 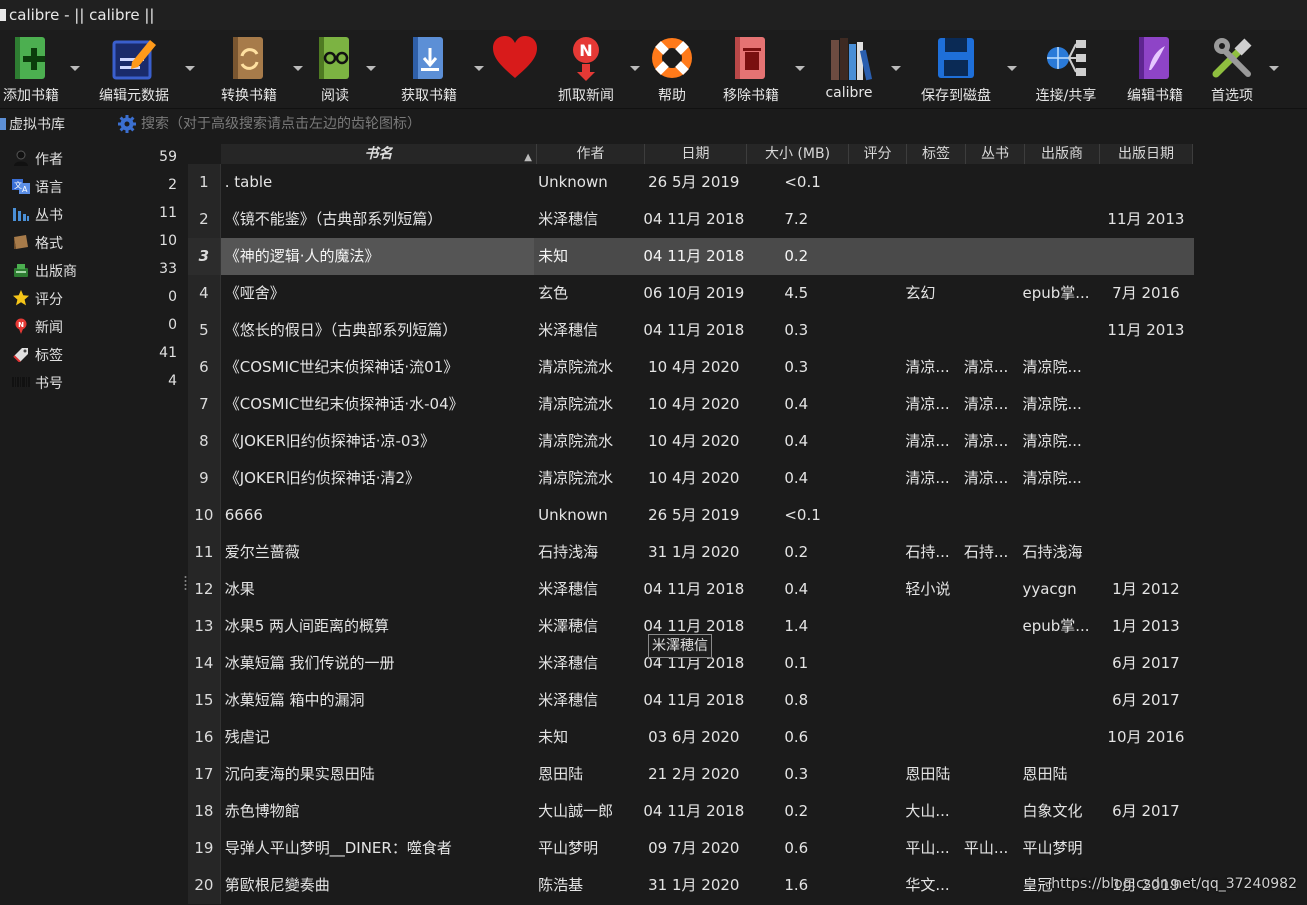 I want to click on table-row: 3 《神的逻辑·人的魔法》 未知 04 11月 2018 0.2, so click(x=691, y=256).